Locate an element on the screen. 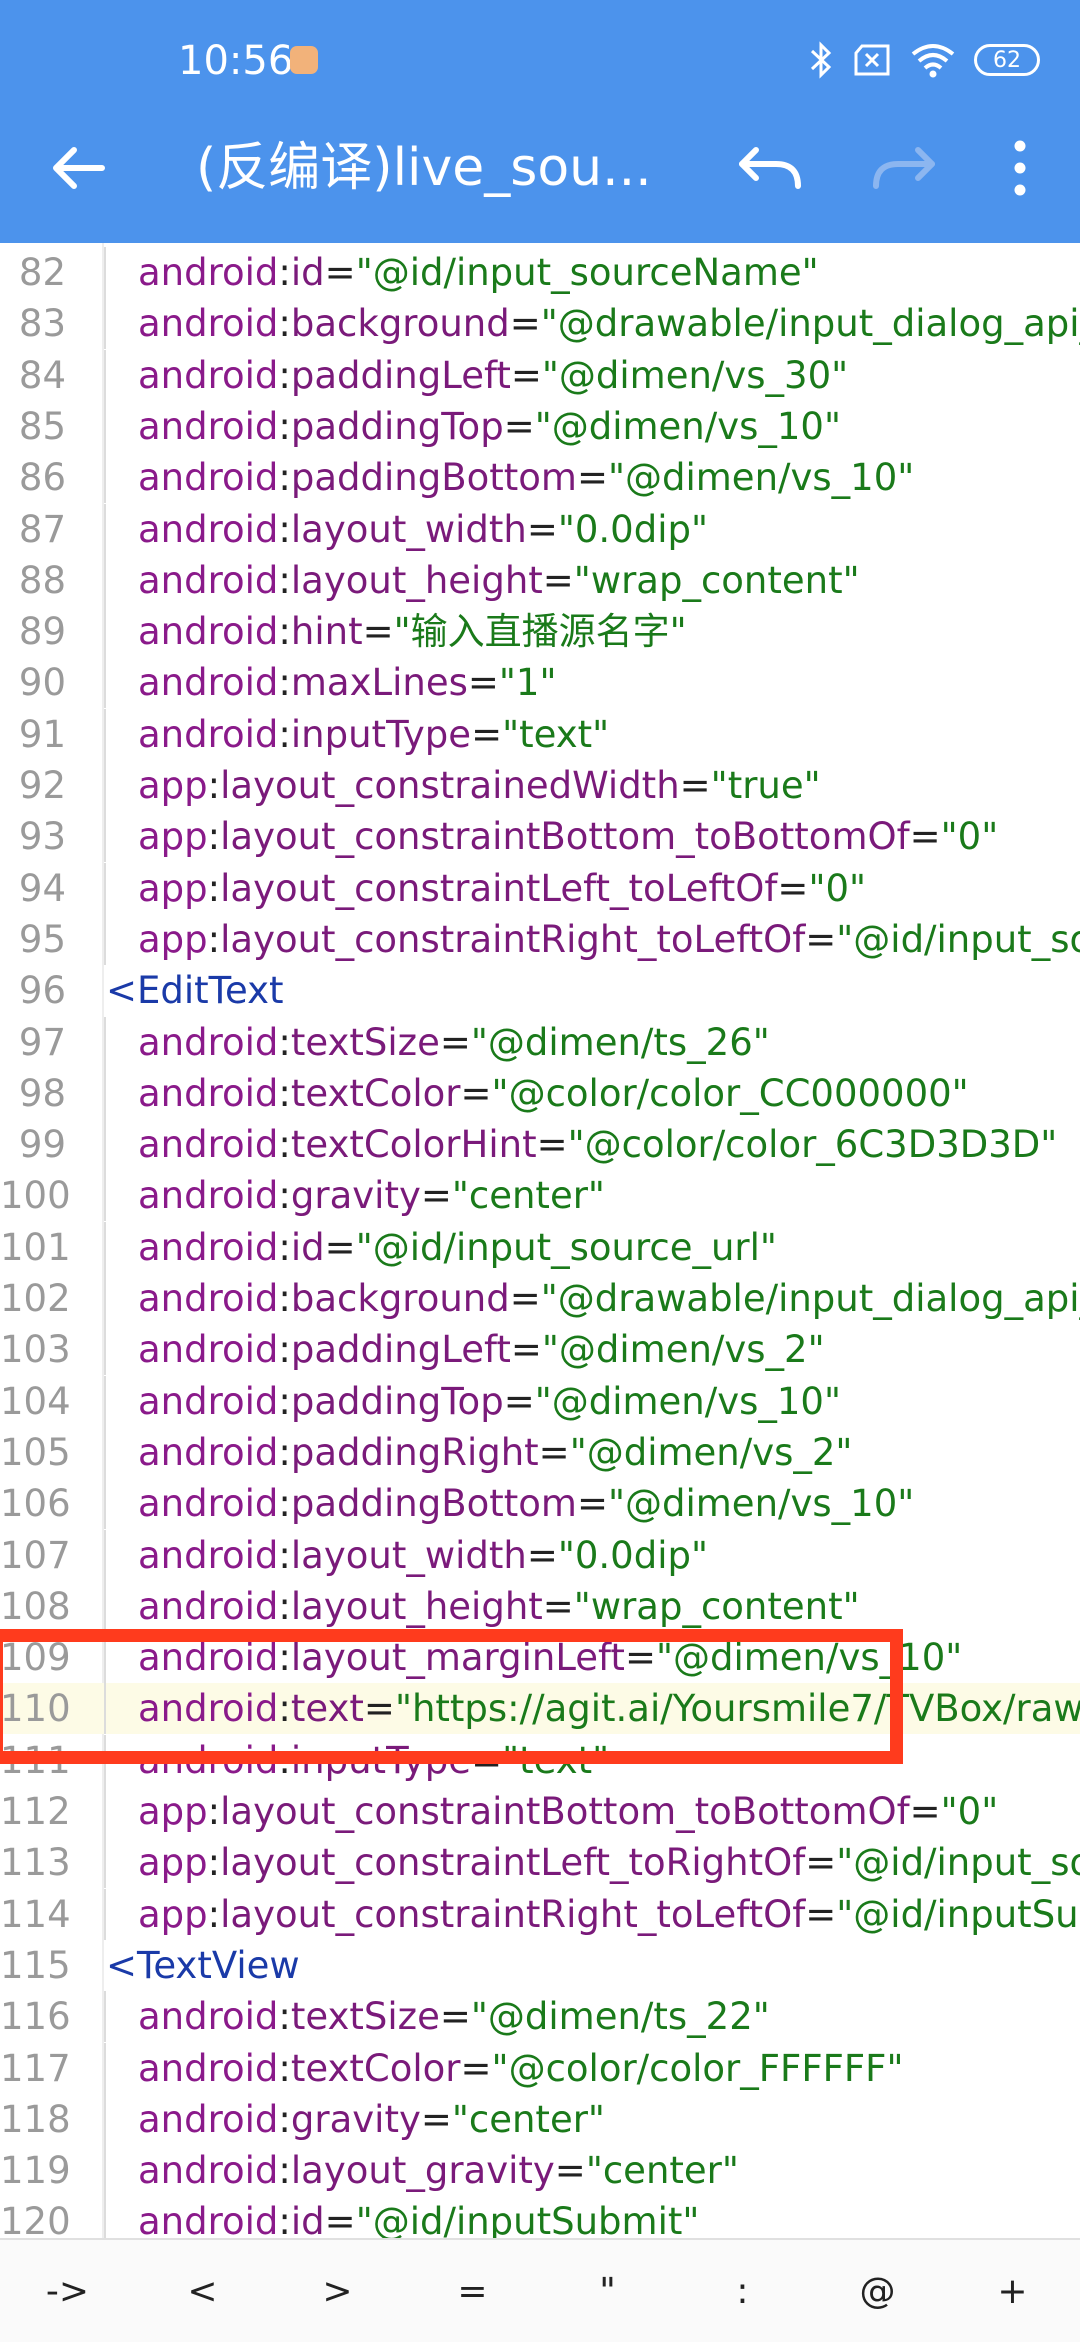 The image size is (1080, 2342). status-time: 10:56 is located at coordinates (236, 61).